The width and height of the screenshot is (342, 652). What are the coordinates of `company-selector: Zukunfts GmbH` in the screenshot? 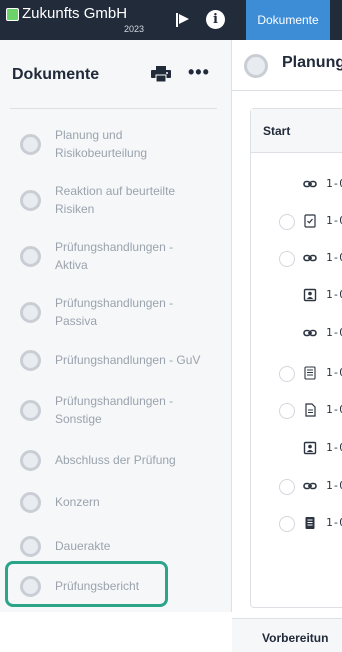 It's located at (66, 14).